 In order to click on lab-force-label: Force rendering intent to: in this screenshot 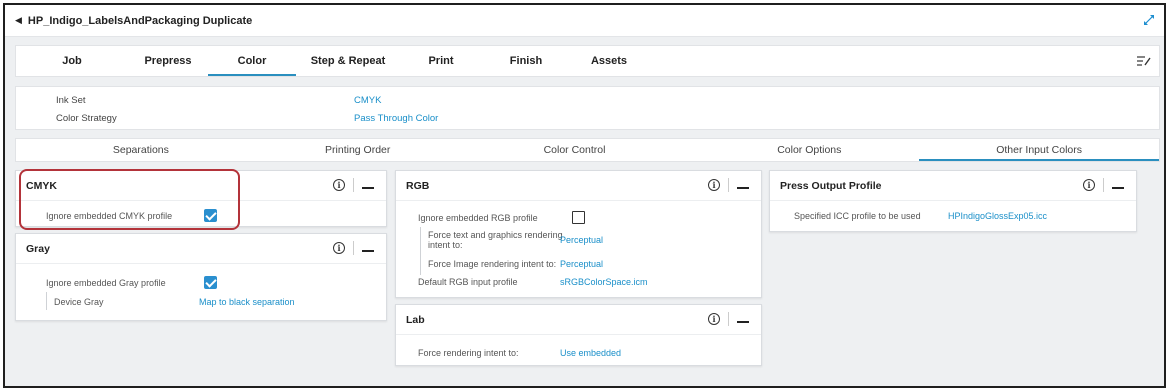, I will do `click(468, 353)`.